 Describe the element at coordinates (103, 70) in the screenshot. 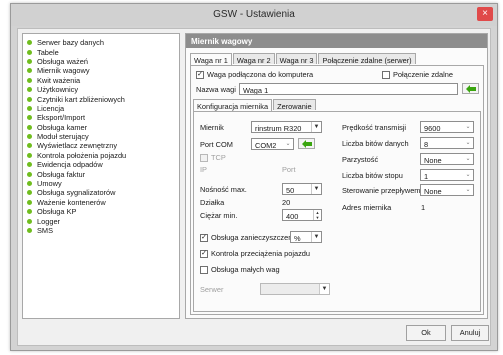

I see `sidebar-item: Miernik wagowy` at that location.